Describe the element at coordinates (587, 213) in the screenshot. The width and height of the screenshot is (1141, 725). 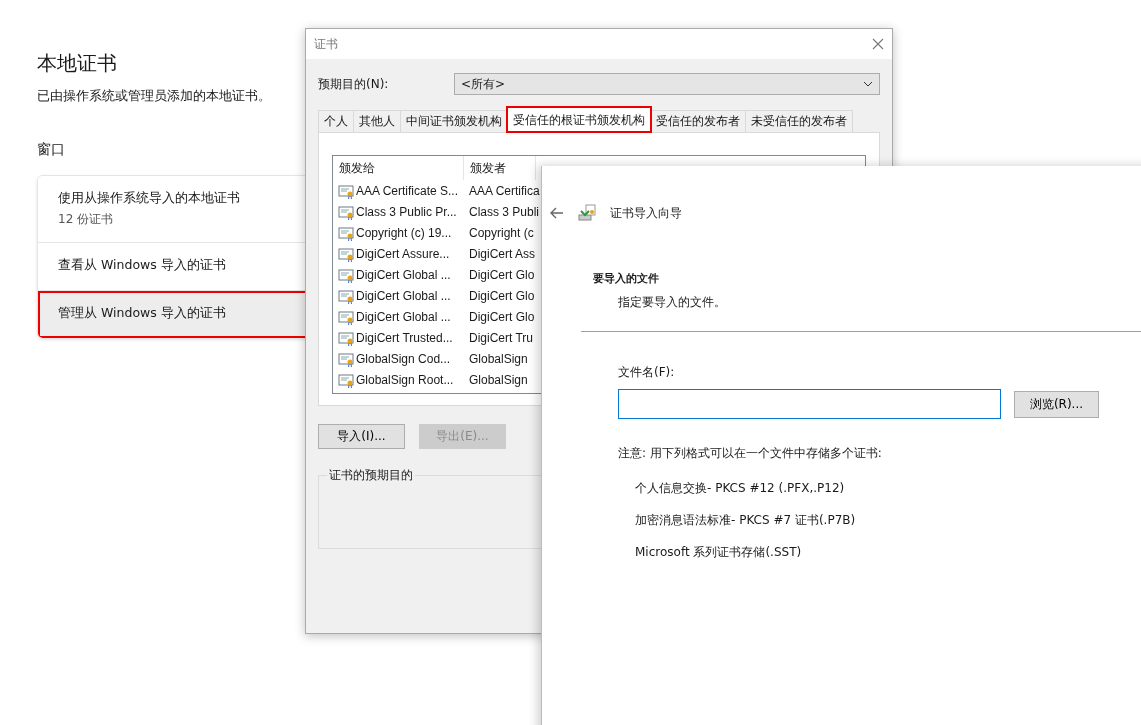
I see `certificate-import-icon` at that location.